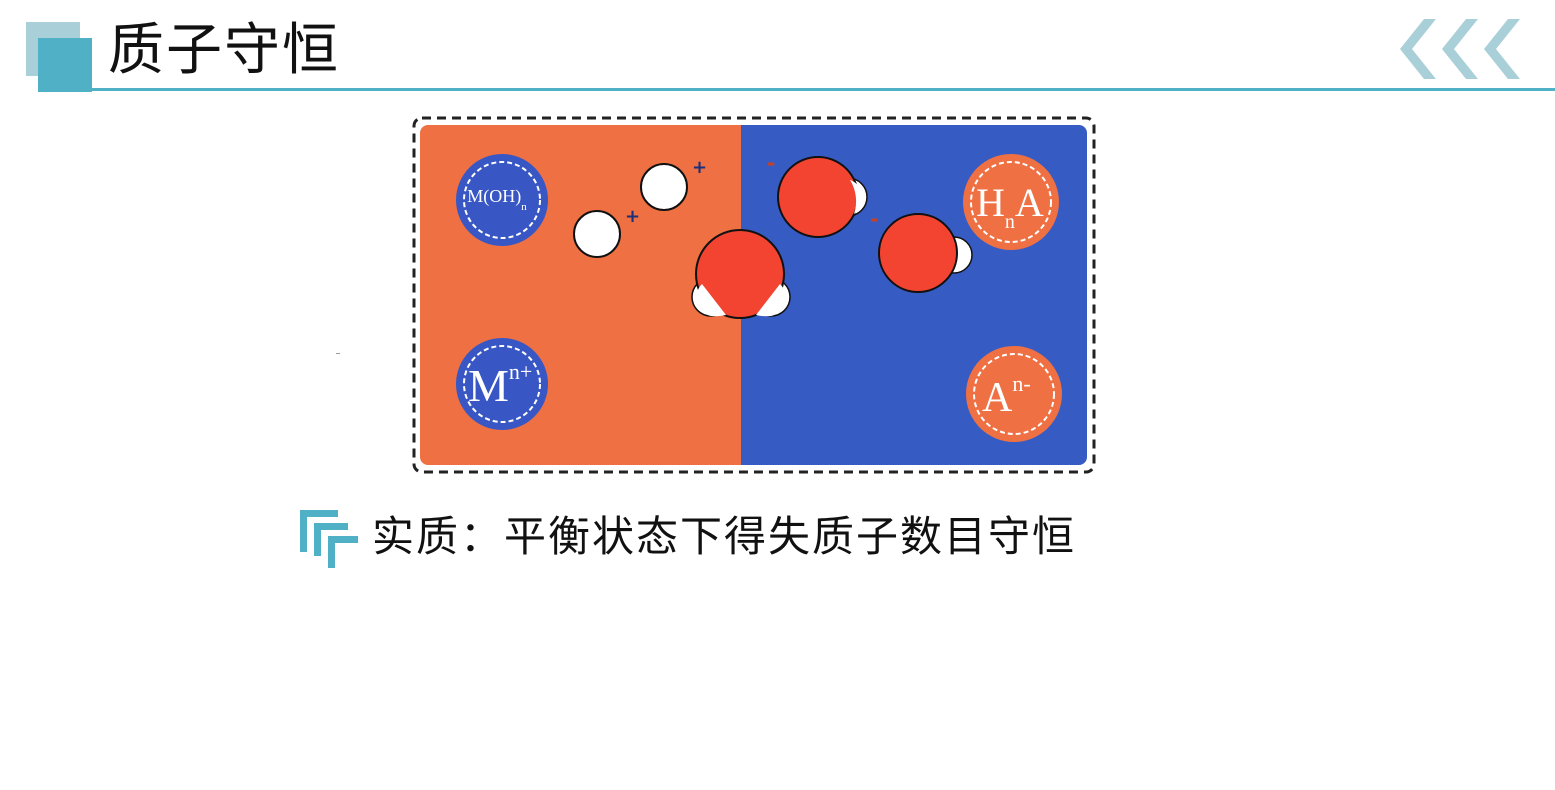 This screenshot has height=790, width=1555. Describe the element at coordinates (699, 167) in the screenshot. I see `proton-2-charge: +` at that location.